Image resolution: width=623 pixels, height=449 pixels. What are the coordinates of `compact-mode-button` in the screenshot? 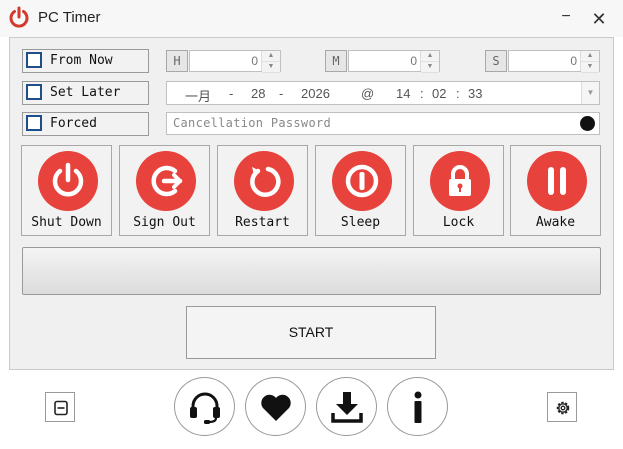 It's located at (60, 407).